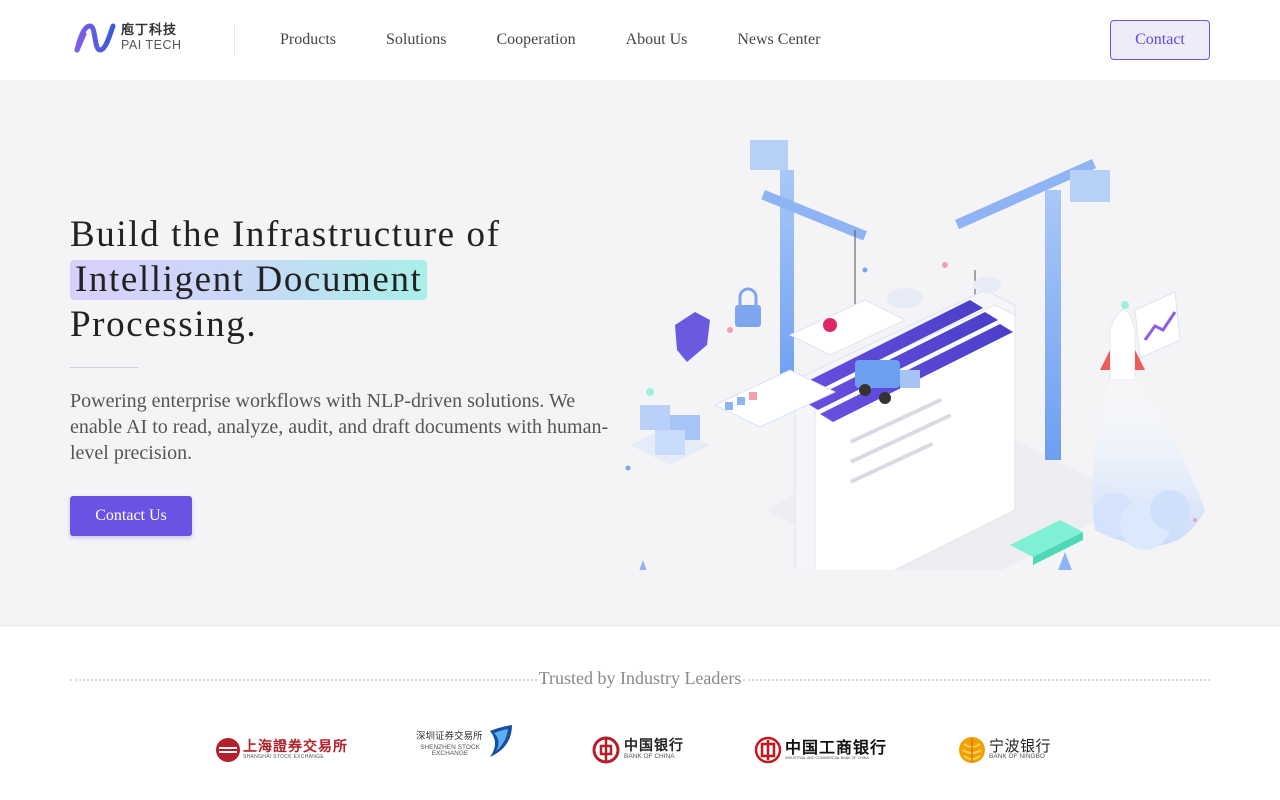 The width and height of the screenshot is (1280, 800). Describe the element at coordinates (718, 324) in the screenshot. I see `security-shield-icon` at that location.